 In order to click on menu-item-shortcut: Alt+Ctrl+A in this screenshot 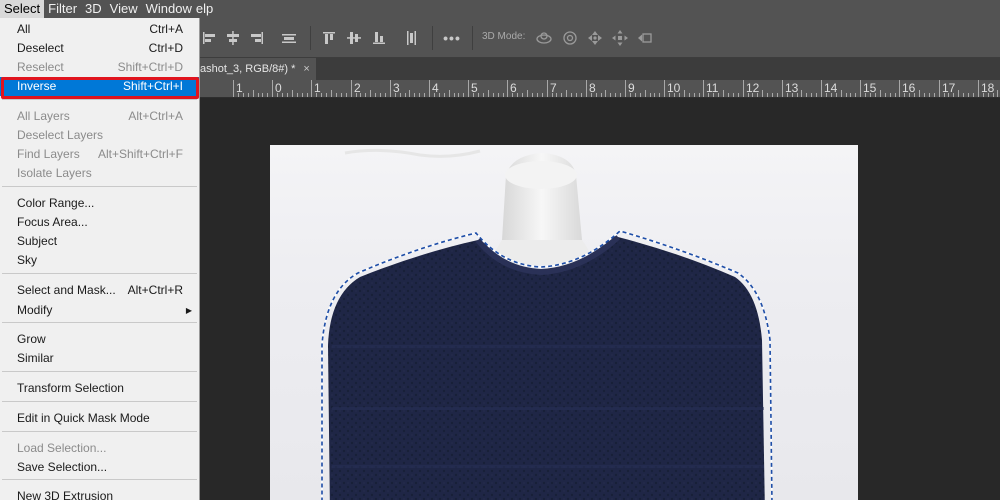, I will do `click(155, 116)`.